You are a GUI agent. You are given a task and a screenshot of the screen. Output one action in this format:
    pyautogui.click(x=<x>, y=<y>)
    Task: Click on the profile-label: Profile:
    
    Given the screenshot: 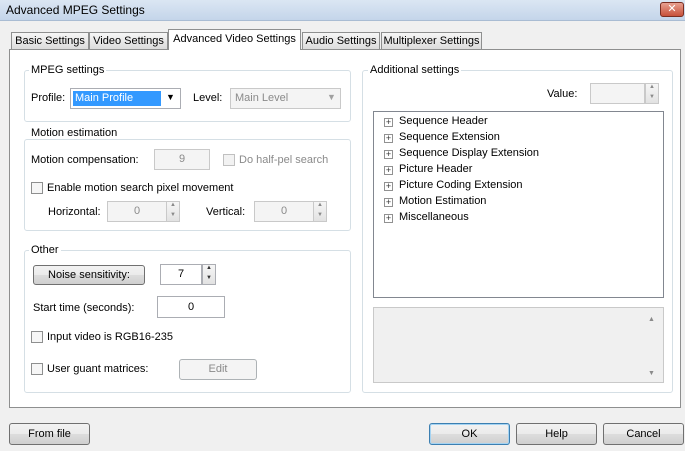 What is the action you would take?
    pyautogui.click(x=48, y=98)
    